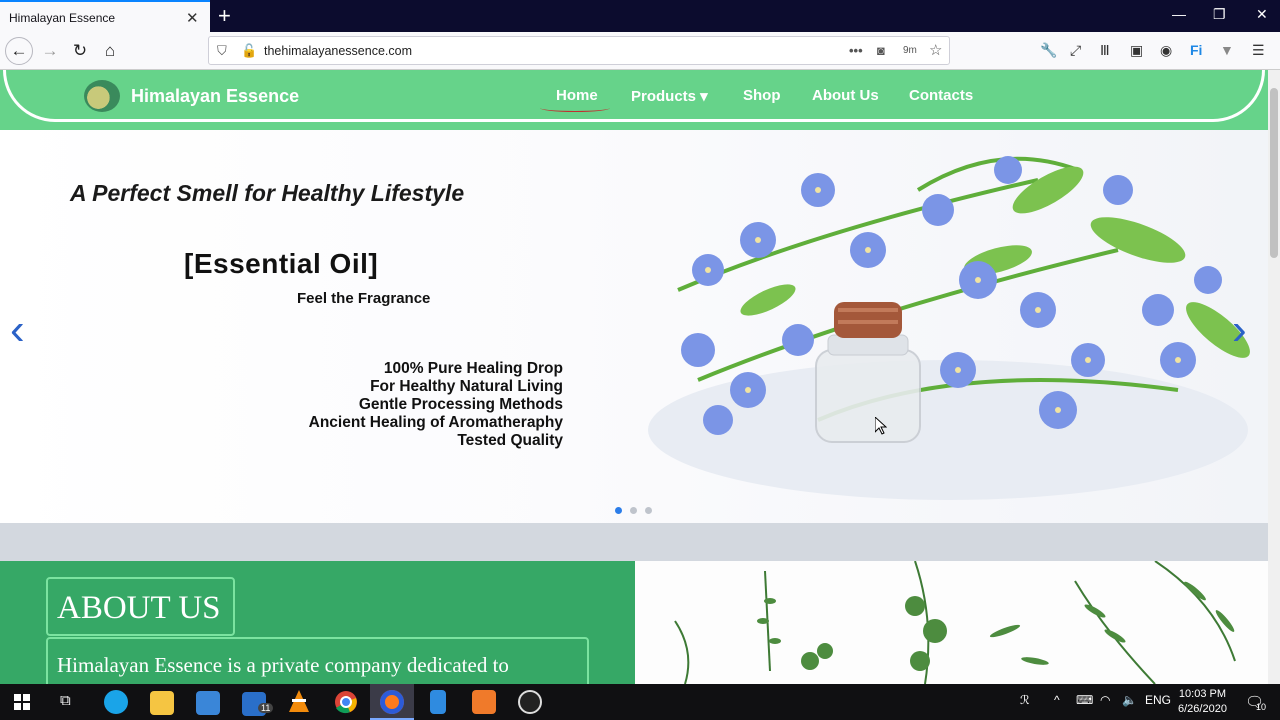  What do you see at coordinates (575, 108) in the screenshot?
I see `nav-home-underline` at bounding box center [575, 108].